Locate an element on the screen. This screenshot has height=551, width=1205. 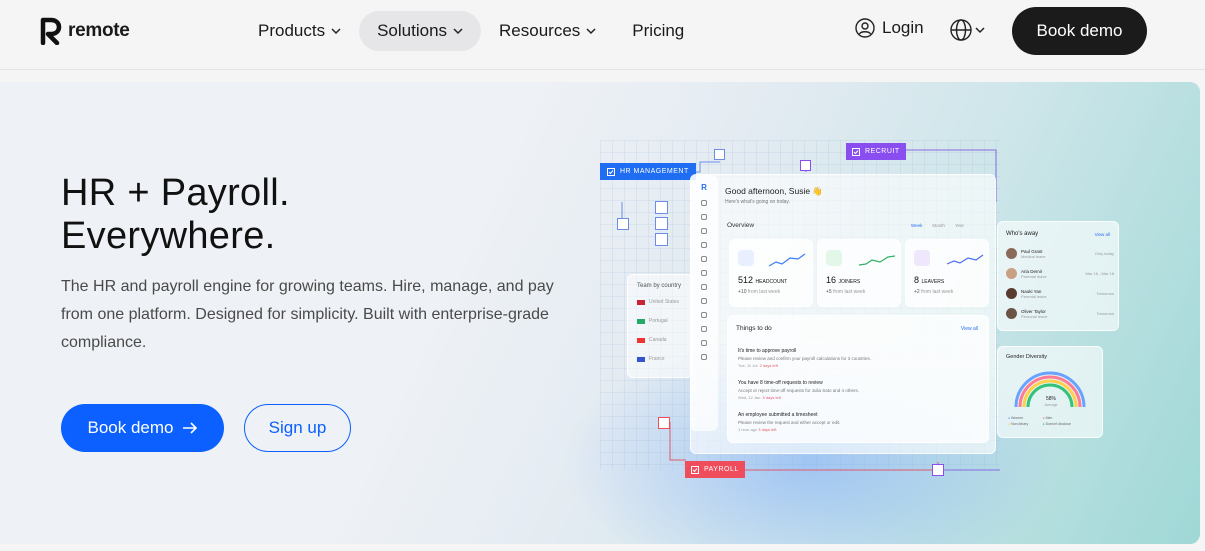
nav-resources-label: Resources is located at coordinates (540, 30).